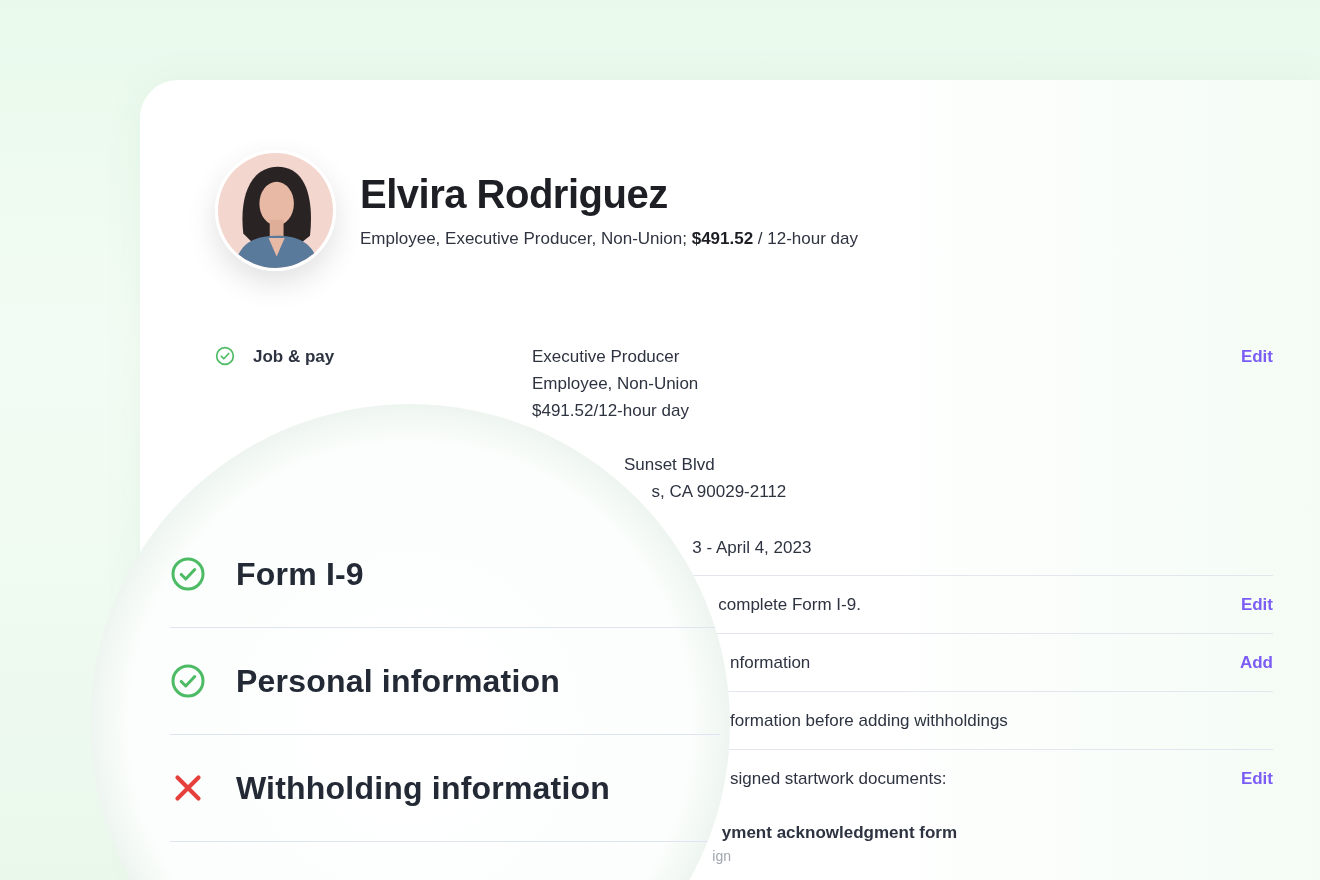 Image resolution: width=1320 pixels, height=880 pixels. I want to click on section-label: Personal information, so click(398, 681).